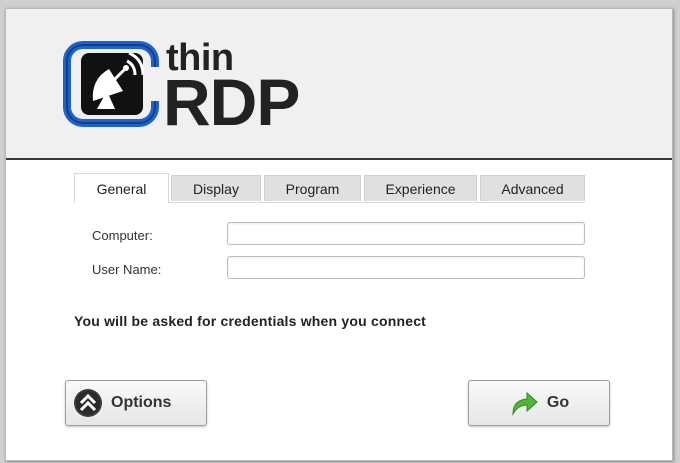  I want to click on options-button: Options, so click(136, 403).